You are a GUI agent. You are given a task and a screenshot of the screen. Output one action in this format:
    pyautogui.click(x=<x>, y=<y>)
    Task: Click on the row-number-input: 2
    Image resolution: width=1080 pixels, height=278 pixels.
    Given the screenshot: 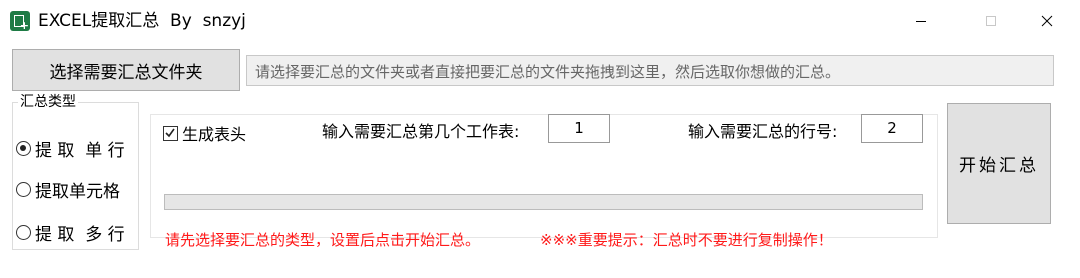 What is the action you would take?
    pyautogui.click(x=892, y=128)
    